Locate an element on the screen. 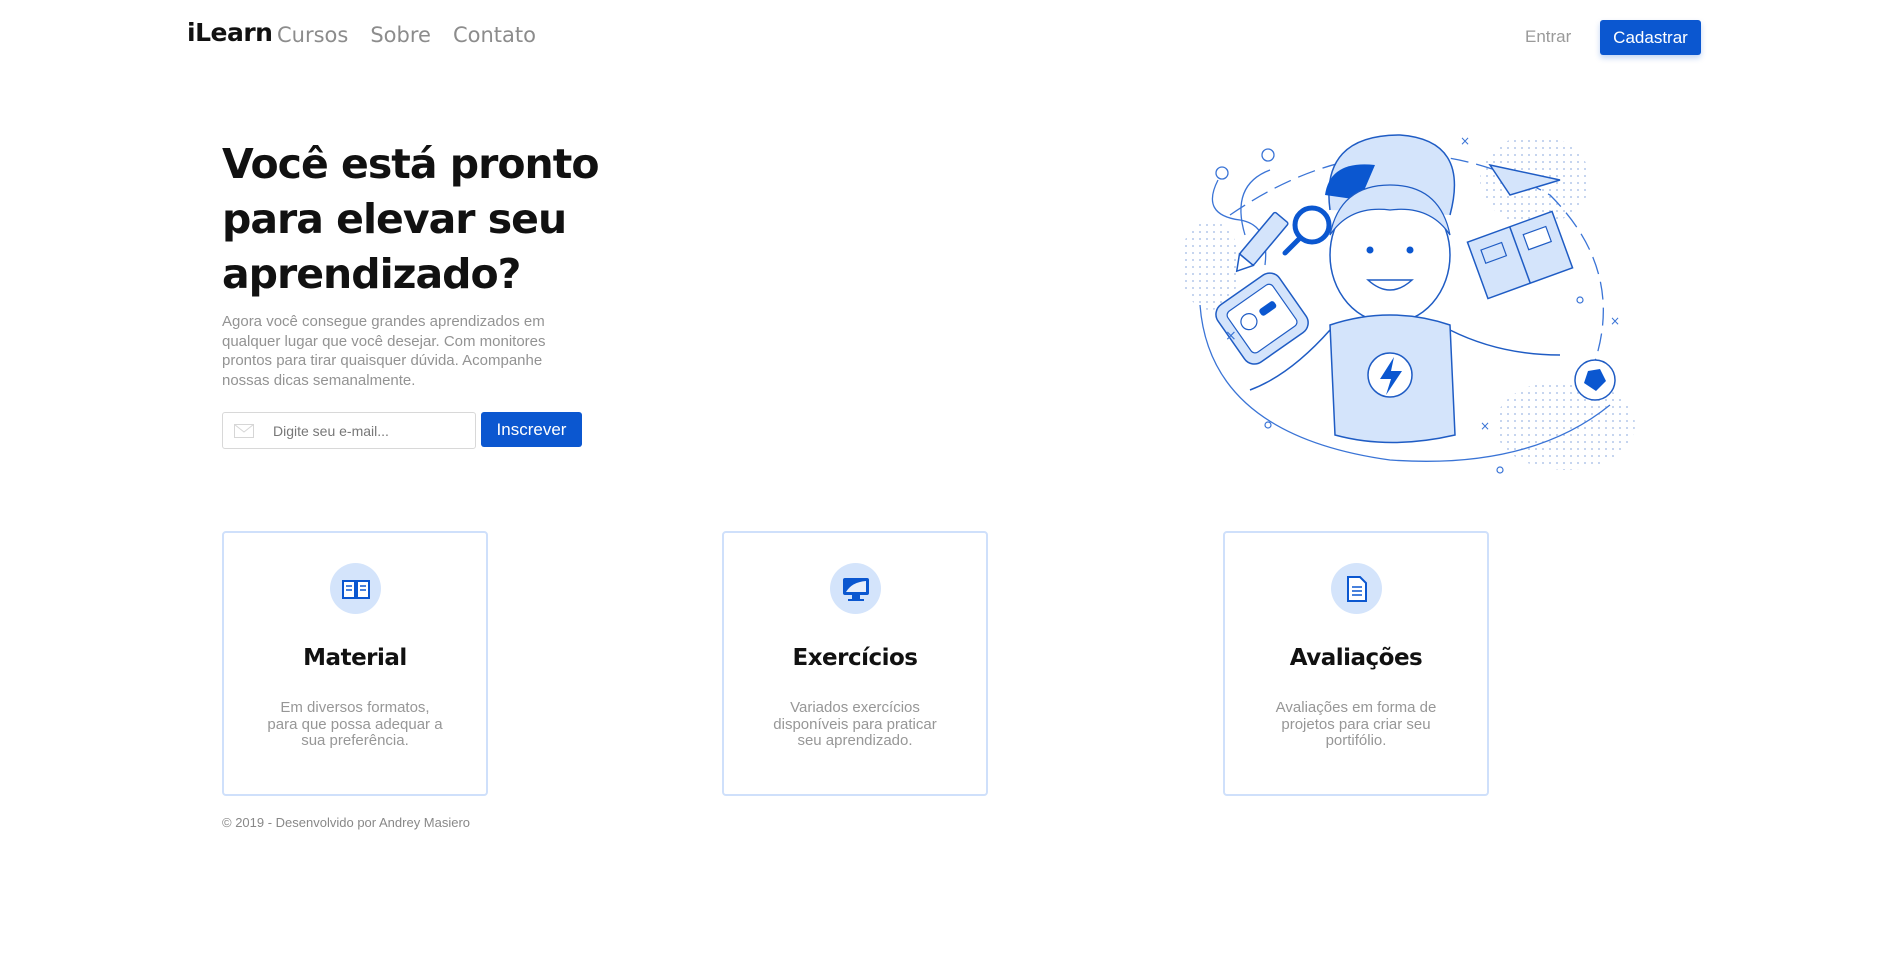 The height and width of the screenshot is (967, 1877). nav-link-cursos: Cursos is located at coordinates (312, 35).